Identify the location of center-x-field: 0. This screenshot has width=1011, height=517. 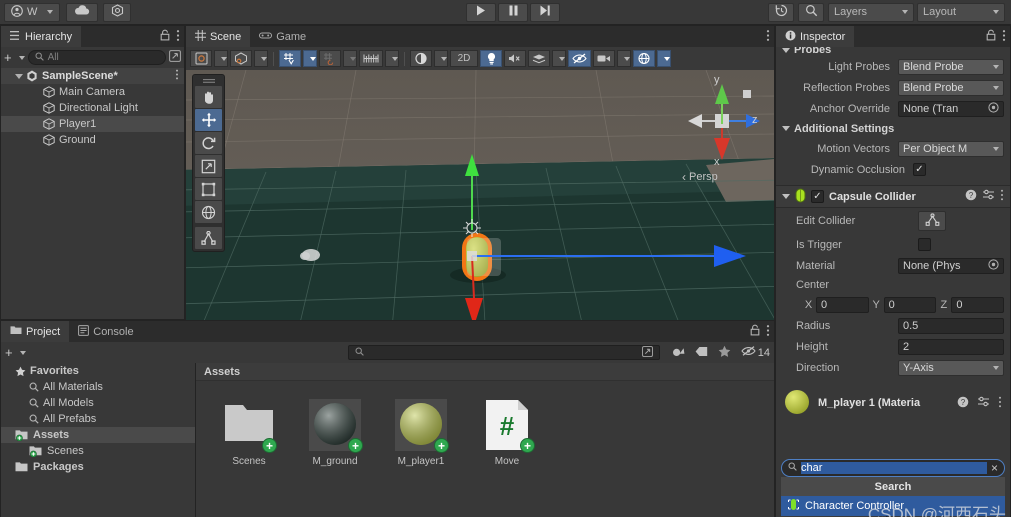
(842, 304).